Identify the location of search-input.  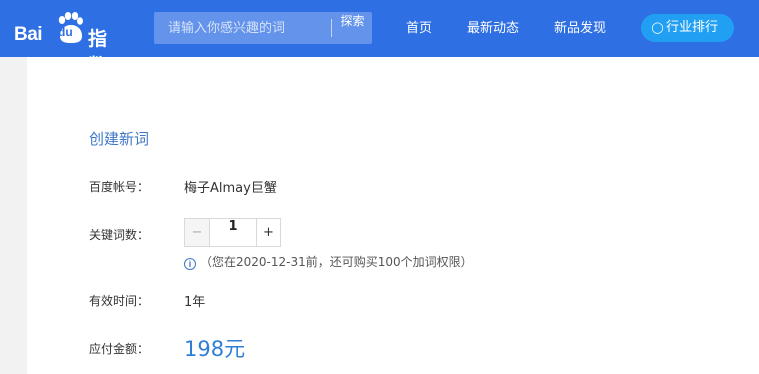
(243, 28).